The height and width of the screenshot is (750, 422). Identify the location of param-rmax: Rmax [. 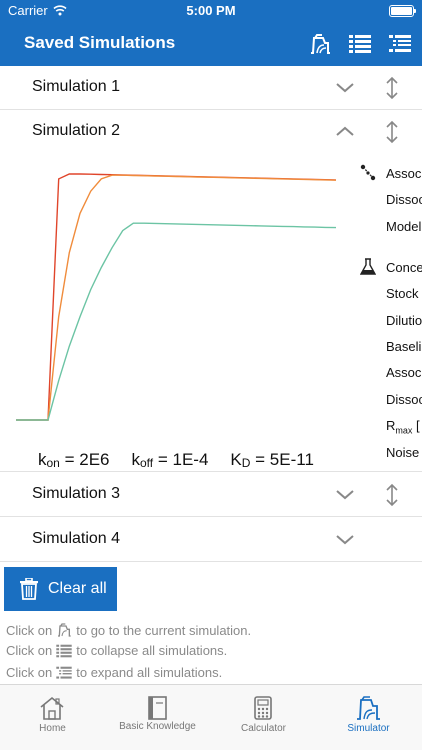
(403, 427).